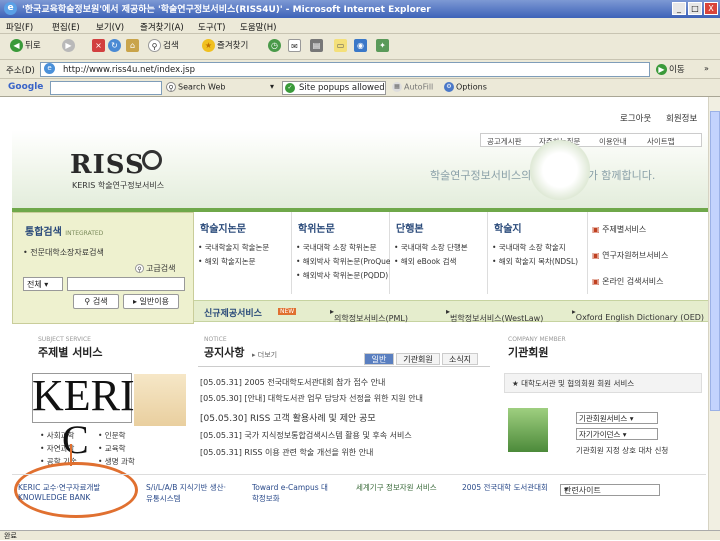 The image size is (720, 541). Describe the element at coordinates (505, 487) in the screenshot. I see `library-conference-banner: 2005 전국대학 도서관대회` at that location.